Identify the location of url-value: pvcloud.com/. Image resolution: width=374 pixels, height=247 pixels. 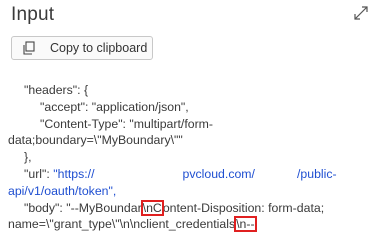
(218, 173).